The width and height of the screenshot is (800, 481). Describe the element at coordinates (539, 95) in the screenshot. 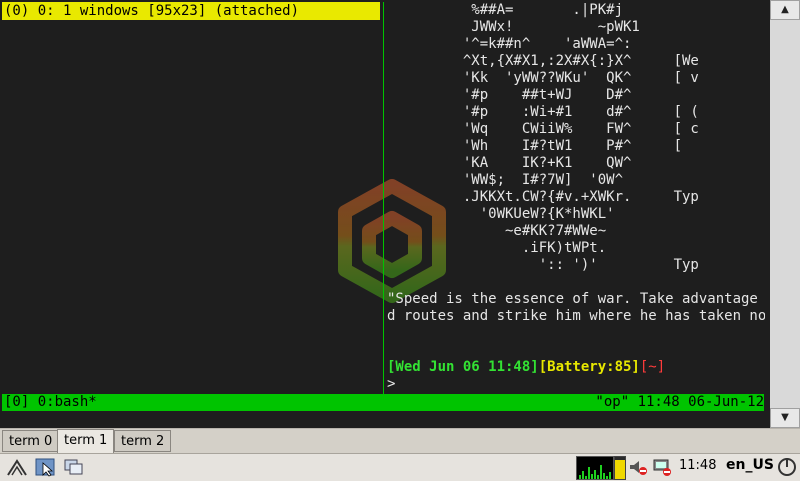

I see `ascii-art-line: '#p ##t+WJ D#^` at that location.